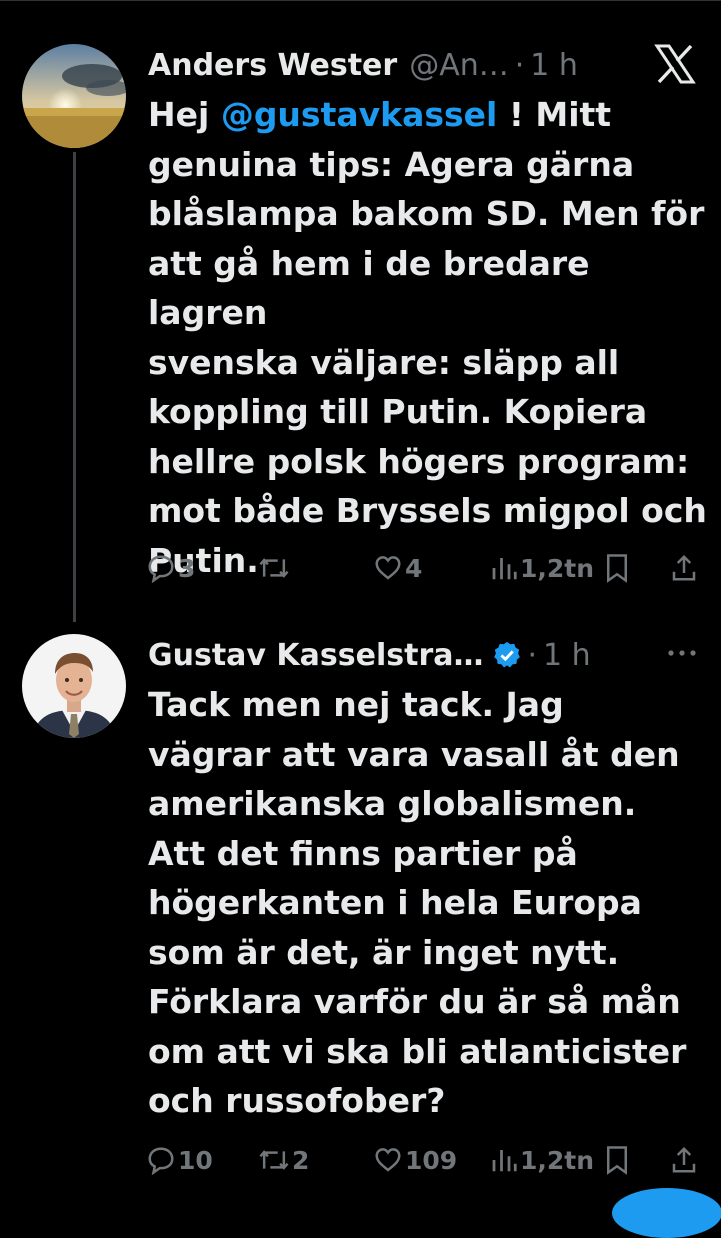  I want to click on more-dots, so click(682, 653).